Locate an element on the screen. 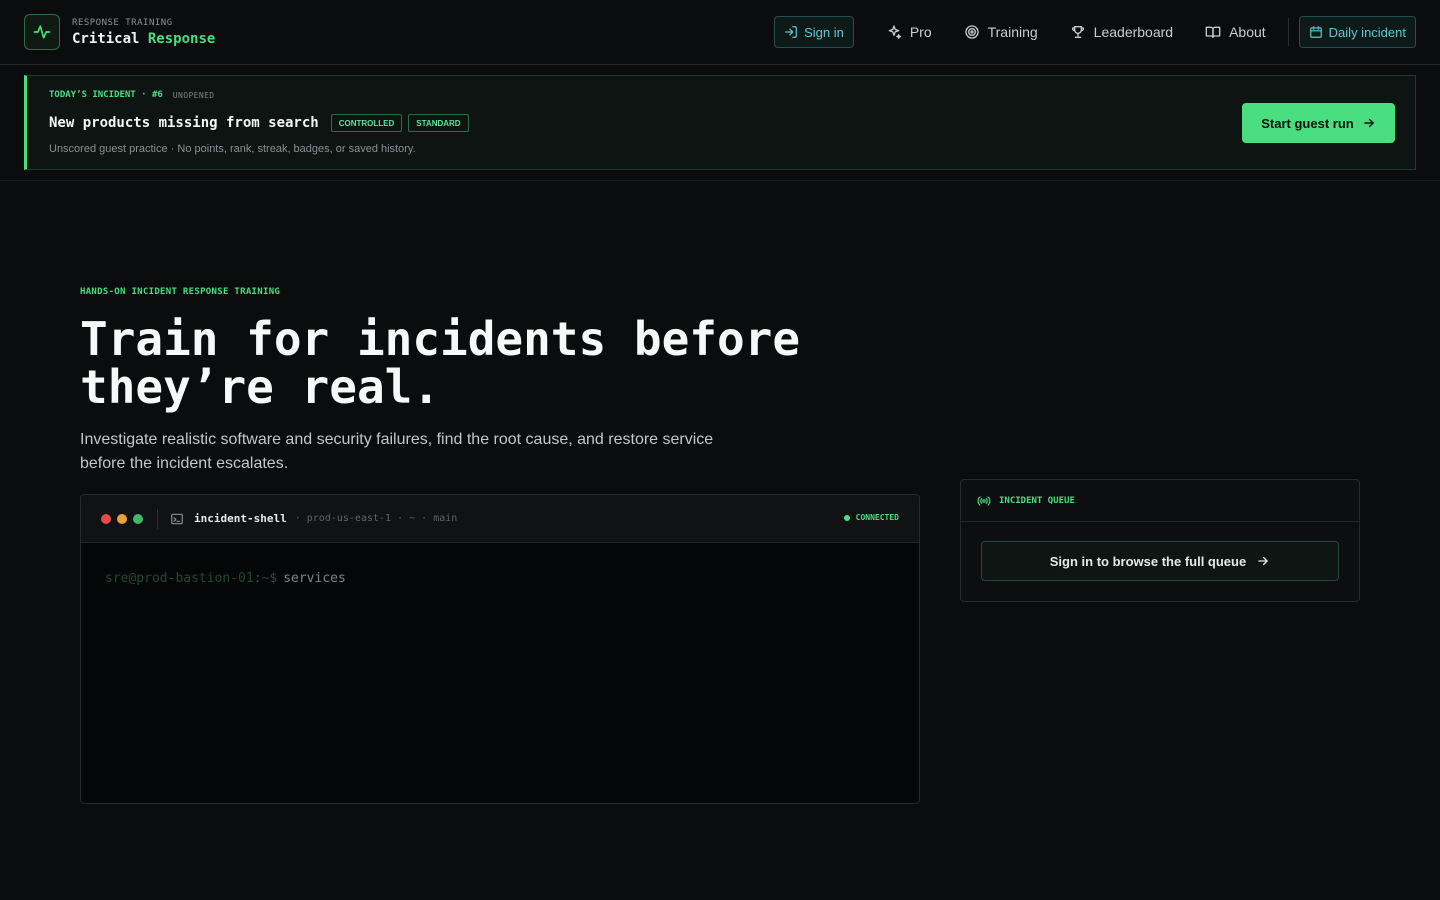 This screenshot has height=900, width=1440. prompt-path: :~$ is located at coordinates (265, 578).